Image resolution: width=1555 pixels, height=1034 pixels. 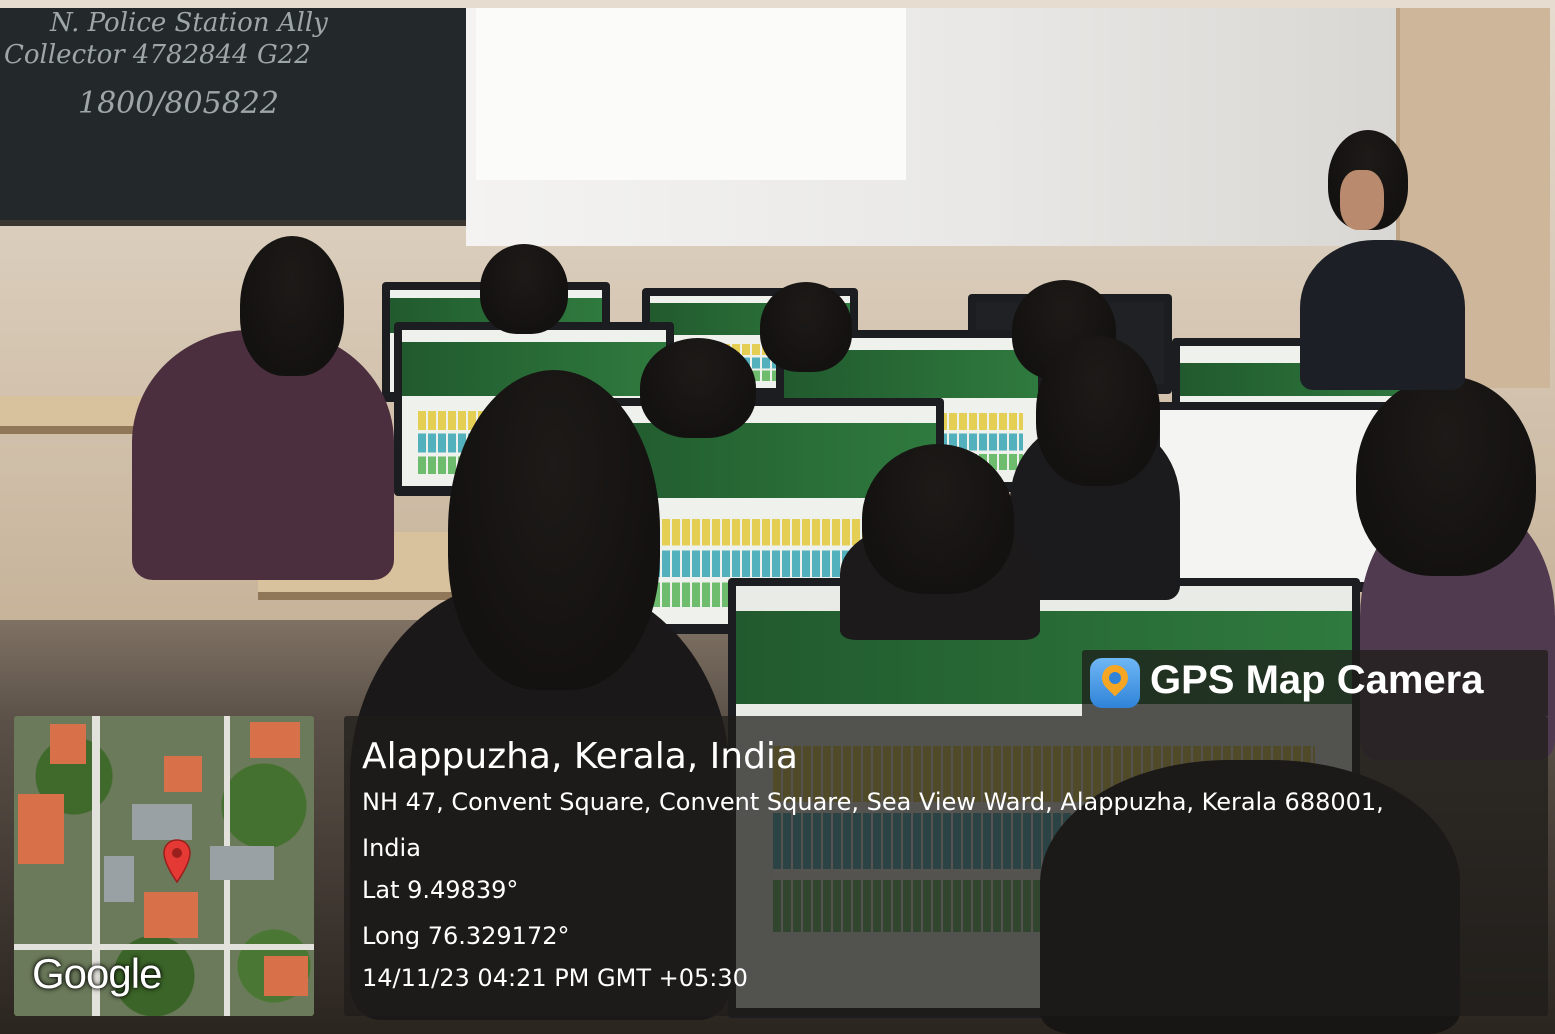 I want to click on gps-map-camera-badge: GPS Map Camera, so click(x=1315, y=683).